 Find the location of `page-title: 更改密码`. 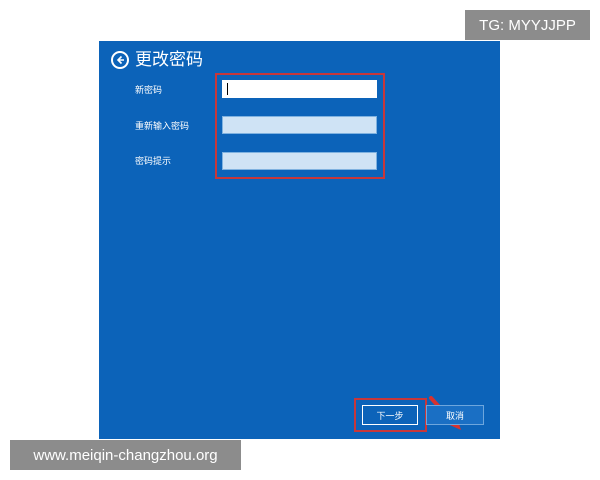

page-title: 更改密码 is located at coordinates (169, 60).